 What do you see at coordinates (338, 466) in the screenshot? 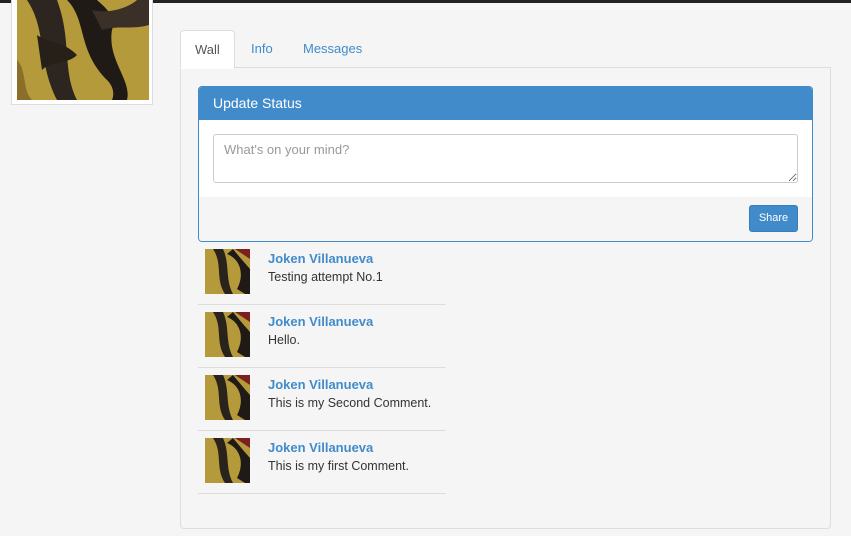
I see `comment-text: This is my first Comment.` at bounding box center [338, 466].